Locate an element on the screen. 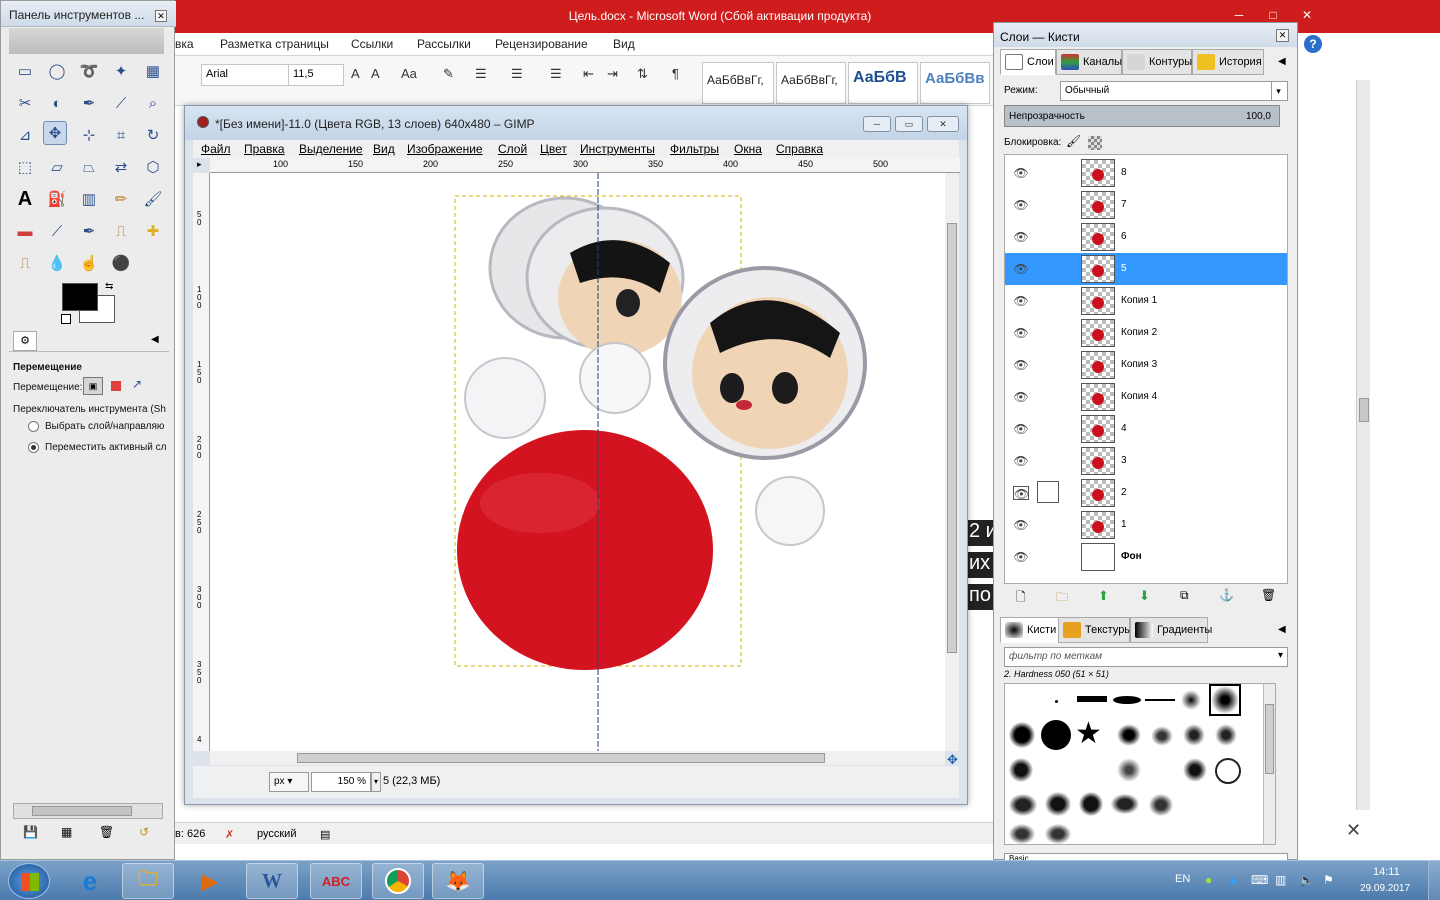 The height and width of the screenshot is (900, 1440). style-no-spacing: АаБбВвГг, is located at coordinates (811, 83).